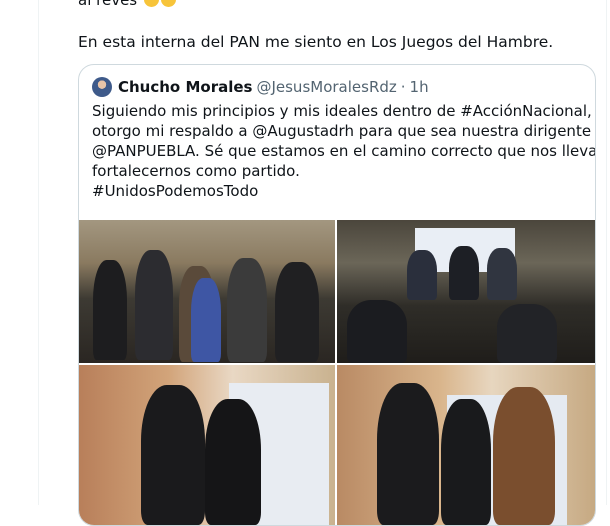  I want to click on author-handle: @JesusMoralesRdz, so click(326, 87).